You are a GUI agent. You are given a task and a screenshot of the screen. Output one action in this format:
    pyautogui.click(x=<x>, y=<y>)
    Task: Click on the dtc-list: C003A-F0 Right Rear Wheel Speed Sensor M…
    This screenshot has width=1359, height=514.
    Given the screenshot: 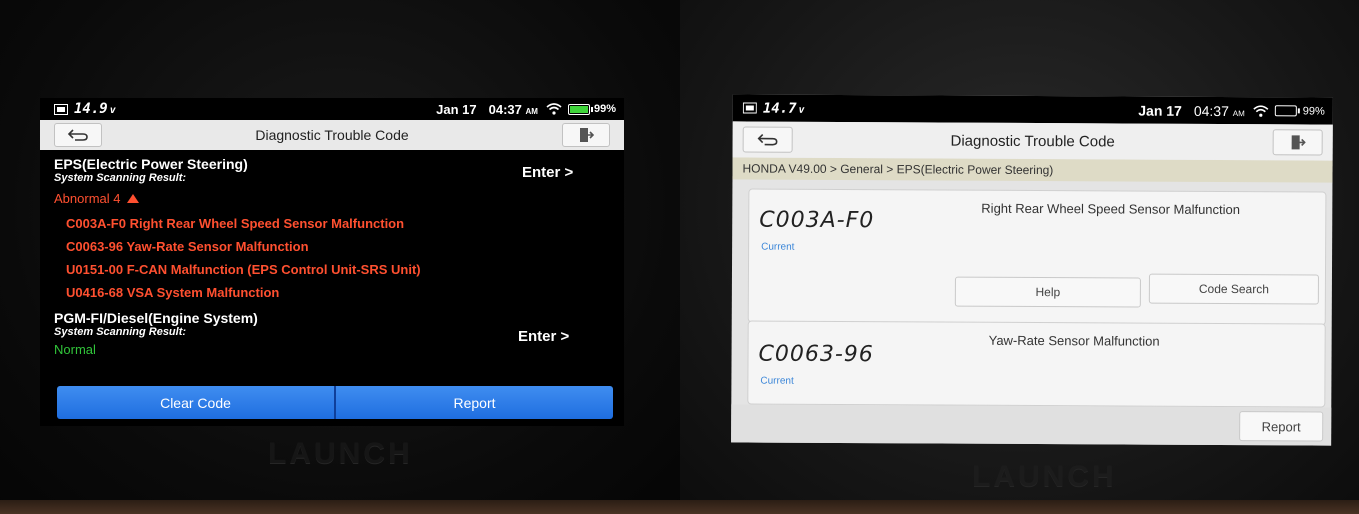 What is the action you would take?
    pyautogui.click(x=339, y=258)
    